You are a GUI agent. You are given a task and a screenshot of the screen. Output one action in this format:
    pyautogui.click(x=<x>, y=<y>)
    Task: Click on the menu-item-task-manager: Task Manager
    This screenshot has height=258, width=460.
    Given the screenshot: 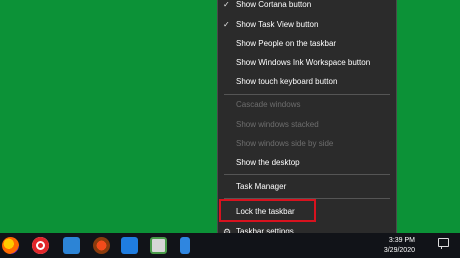 What is the action you would take?
    pyautogui.click(x=307, y=187)
    